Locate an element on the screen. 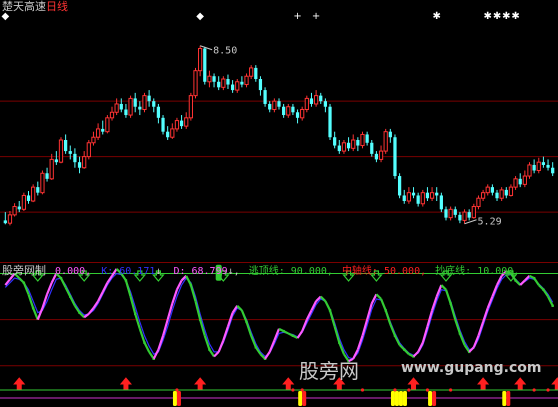 The height and width of the screenshot is (407, 558). period-label: 日线 is located at coordinates (57, 7).